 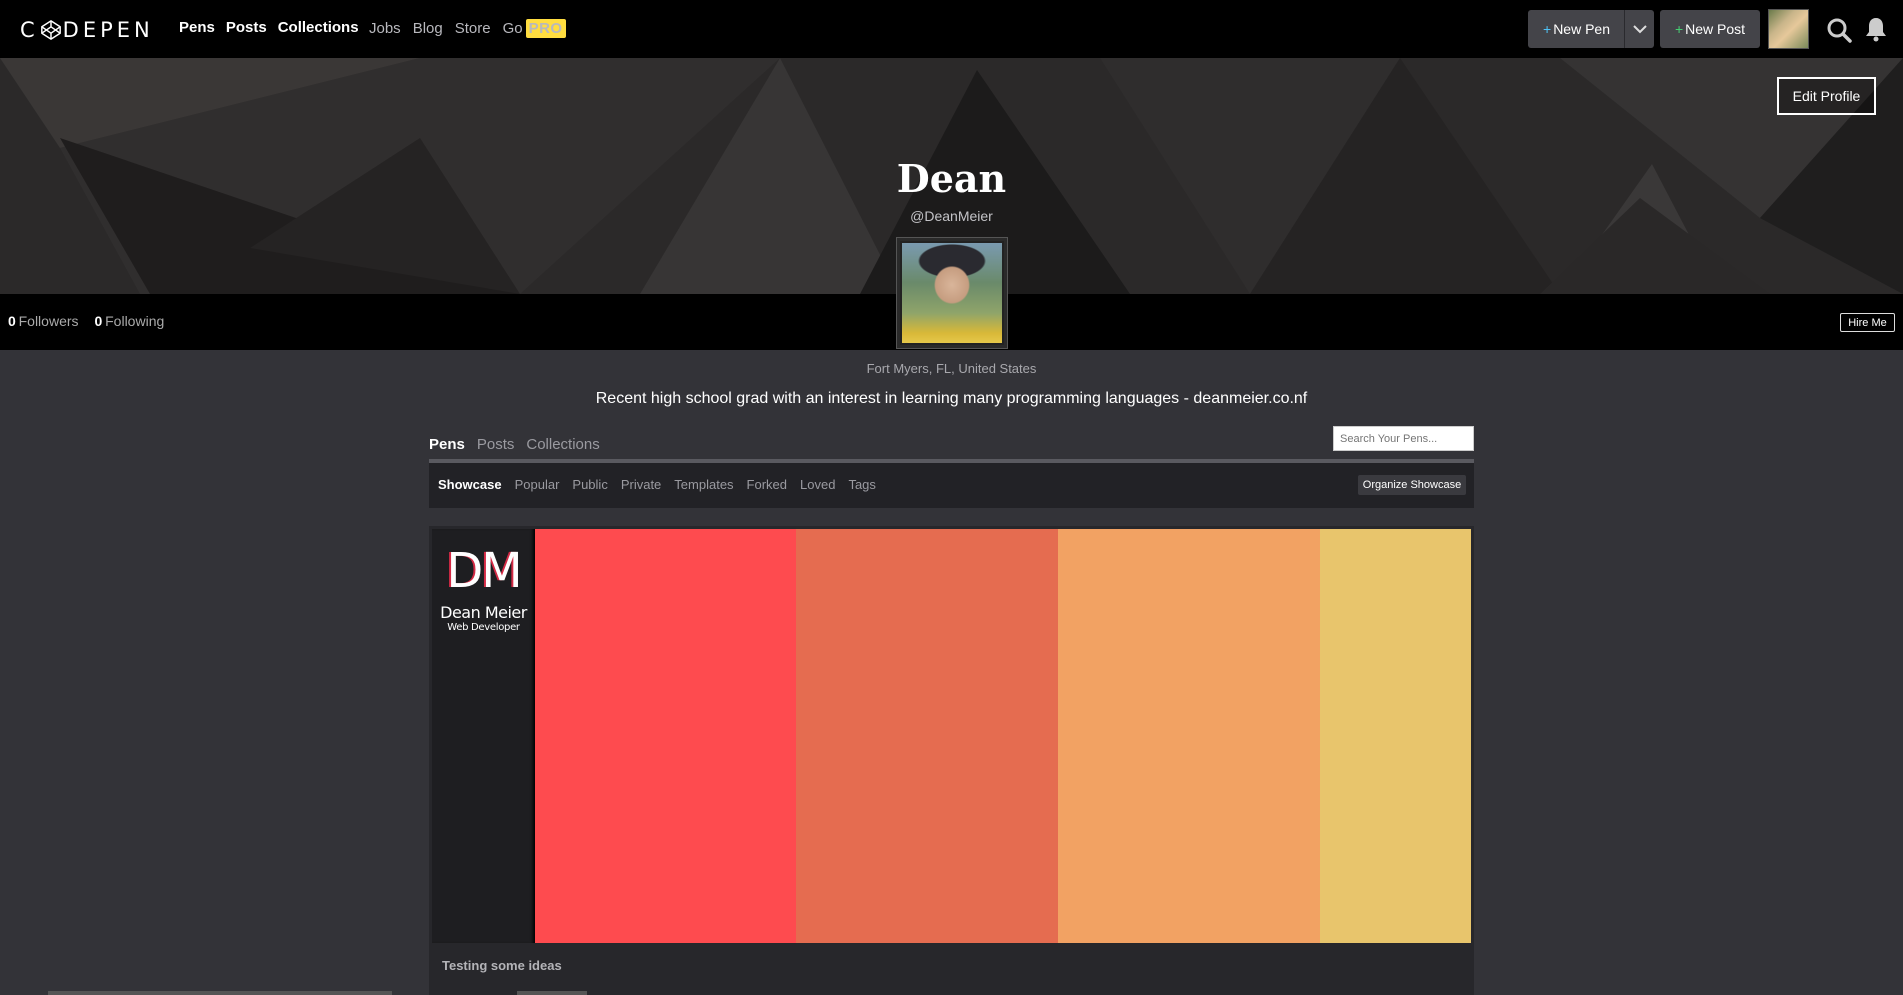 I want to click on profile-avatar, so click(x=952, y=293).